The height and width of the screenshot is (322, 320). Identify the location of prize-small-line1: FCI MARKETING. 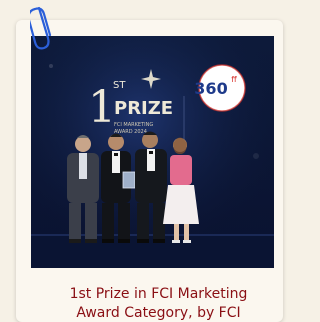
(133, 125).